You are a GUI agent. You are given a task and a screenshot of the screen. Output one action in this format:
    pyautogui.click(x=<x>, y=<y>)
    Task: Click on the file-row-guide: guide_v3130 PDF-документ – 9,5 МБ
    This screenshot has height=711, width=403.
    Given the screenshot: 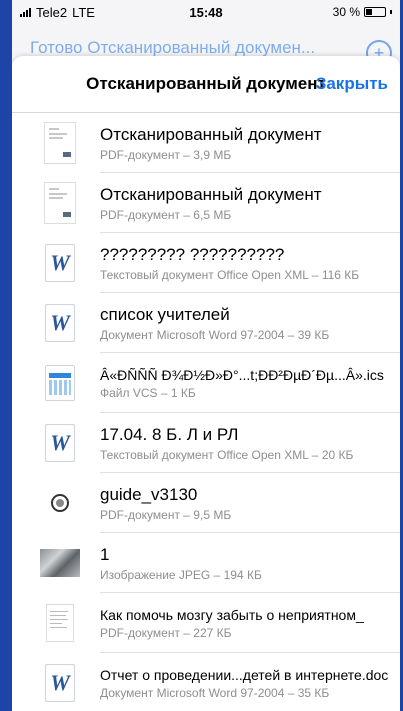 What is the action you would take?
    pyautogui.click(x=206, y=503)
    